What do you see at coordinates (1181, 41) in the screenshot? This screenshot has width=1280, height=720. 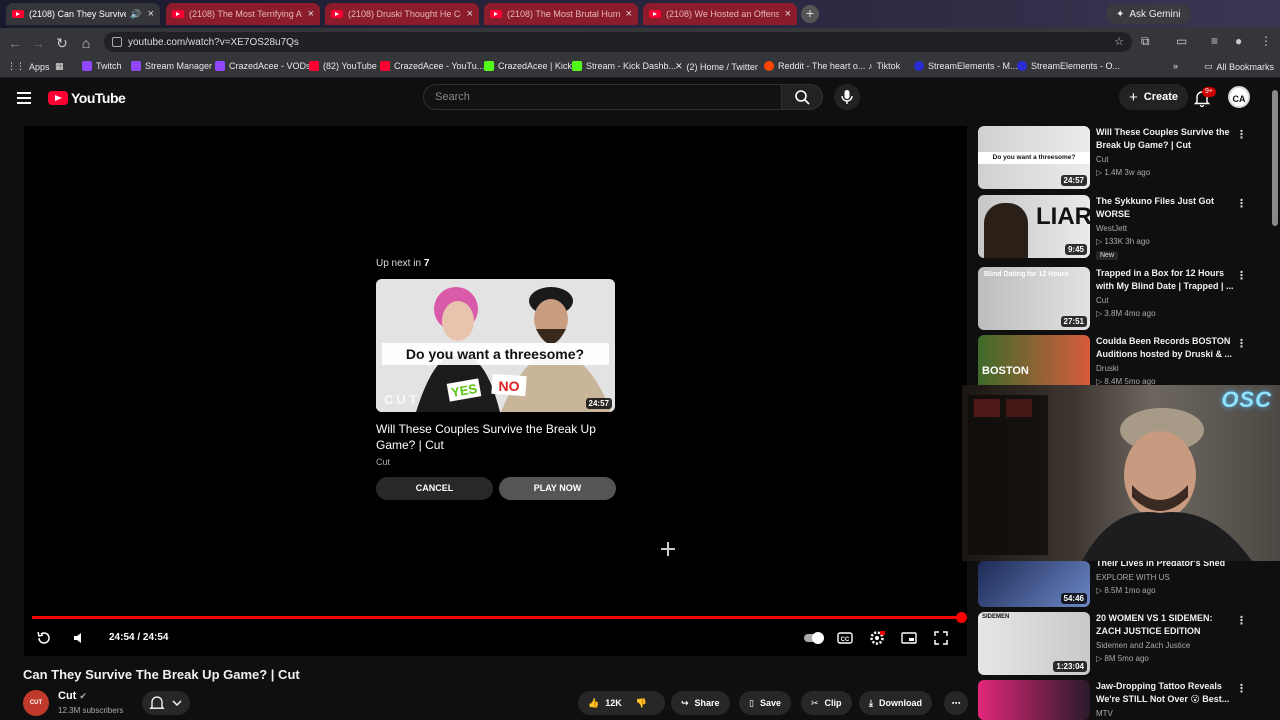 I see `tab-search-icon: ▭` at bounding box center [1181, 41].